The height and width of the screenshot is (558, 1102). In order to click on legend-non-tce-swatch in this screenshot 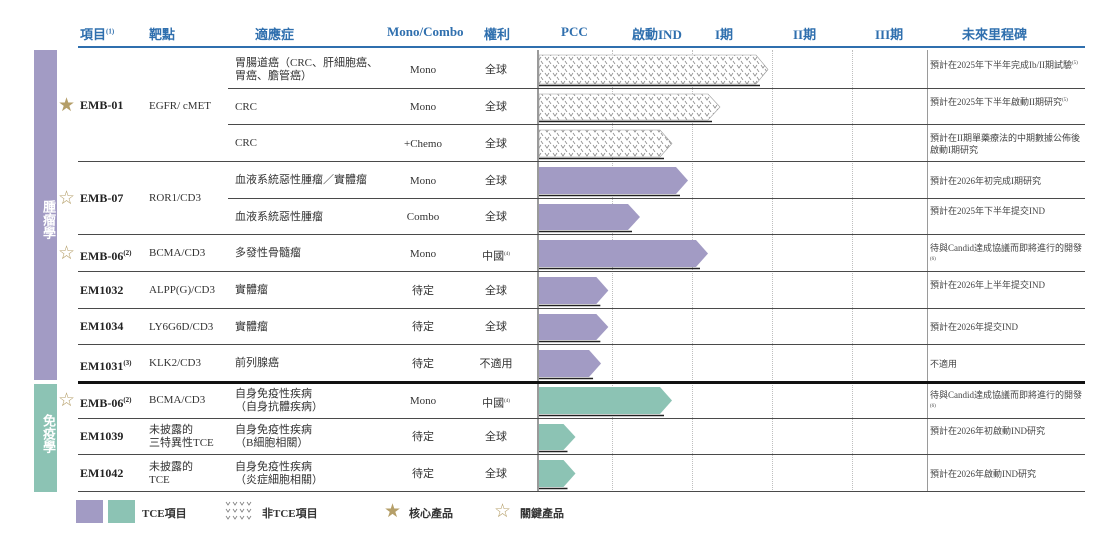, I will do `click(239, 511)`.